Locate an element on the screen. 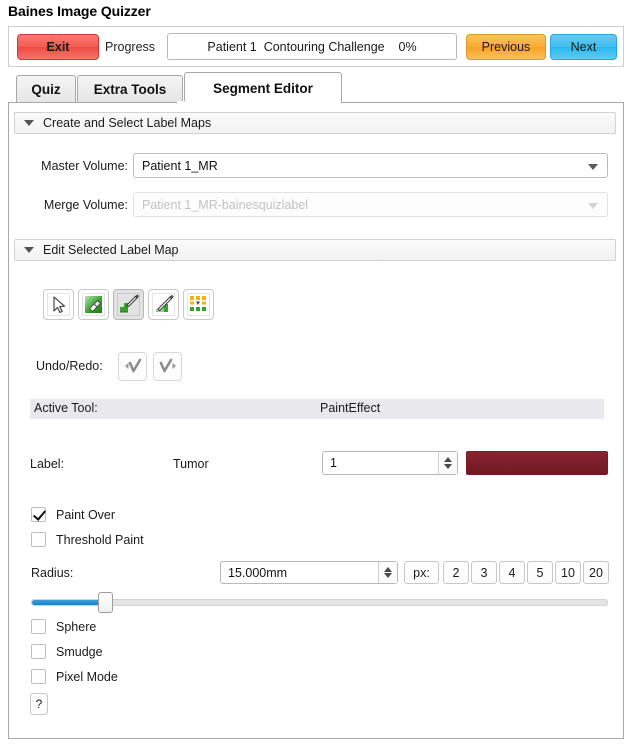 The image size is (632, 747). threshold-paint-checkbox-row: Threshold Paint is located at coordinates (87, 539).